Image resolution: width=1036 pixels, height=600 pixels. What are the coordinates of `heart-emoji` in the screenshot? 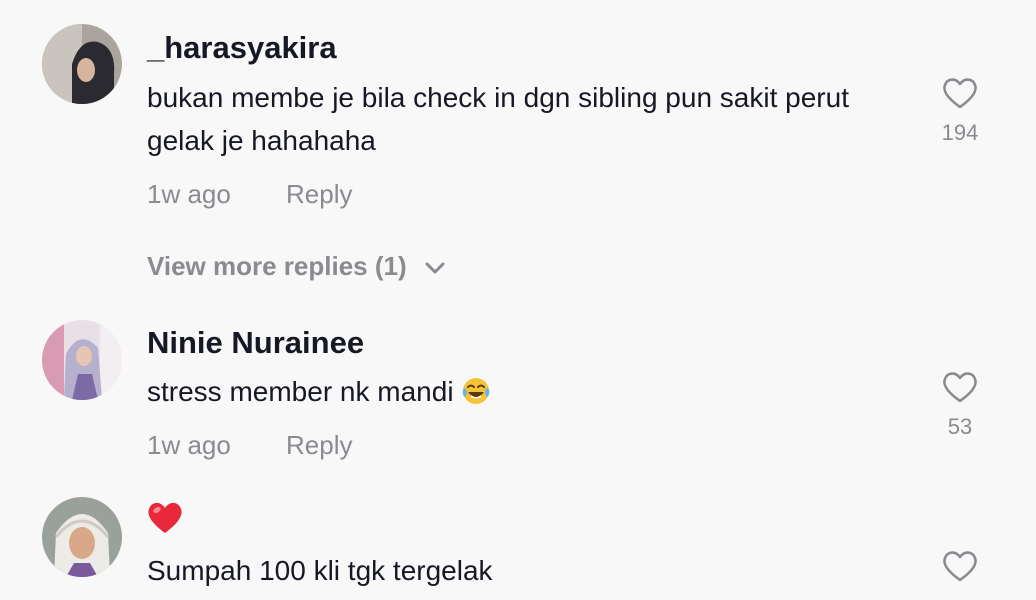 It's located at (165, 518).